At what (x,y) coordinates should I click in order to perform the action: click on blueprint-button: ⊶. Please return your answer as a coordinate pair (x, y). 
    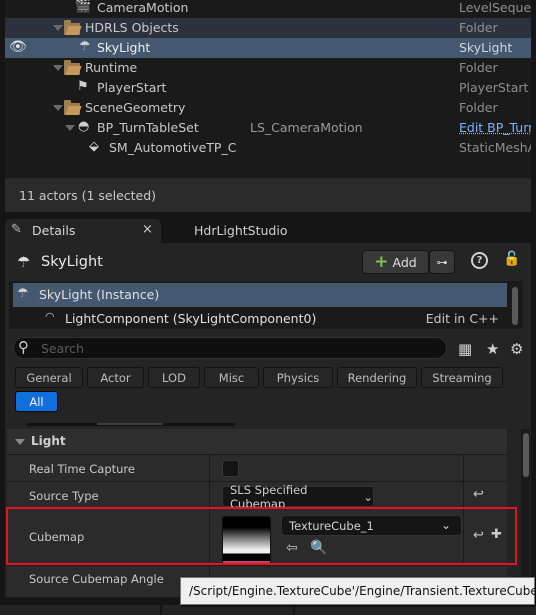
    Looking at the image, I should click on (442, 262).